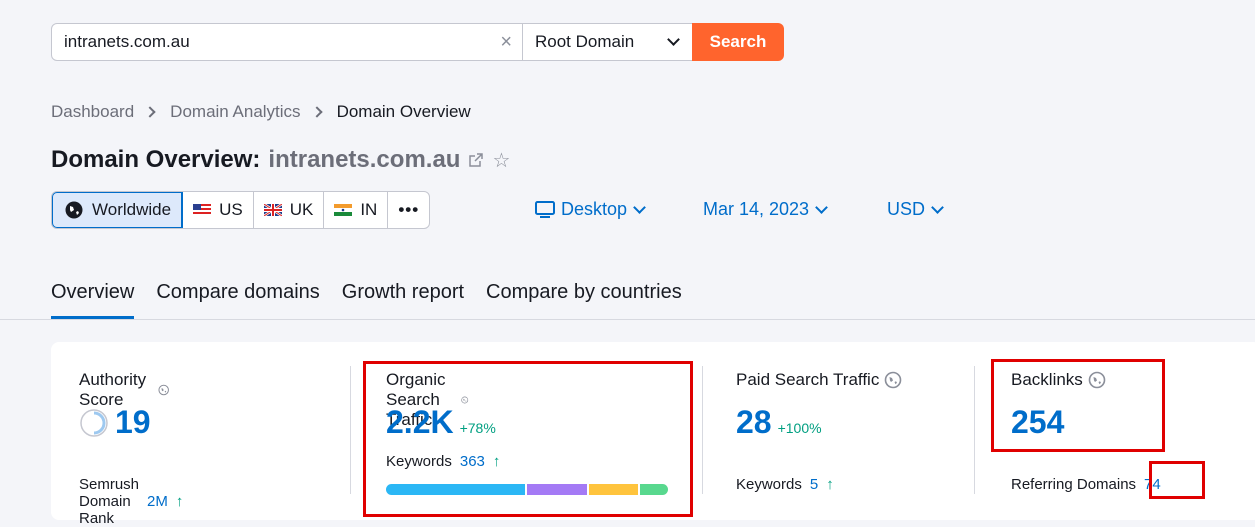 Image resolution: width=1255 pixels, height=527 pixels. What do you see at coordinates (627, 319) in the screenshot?
I see `tabs-divider` at bounding box center [627, 319].